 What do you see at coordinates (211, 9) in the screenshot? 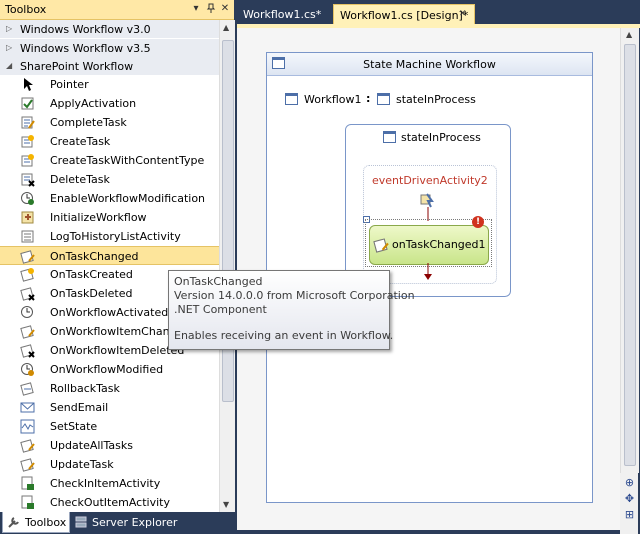
I see `pin-icon` at bounding box center [211, 9].